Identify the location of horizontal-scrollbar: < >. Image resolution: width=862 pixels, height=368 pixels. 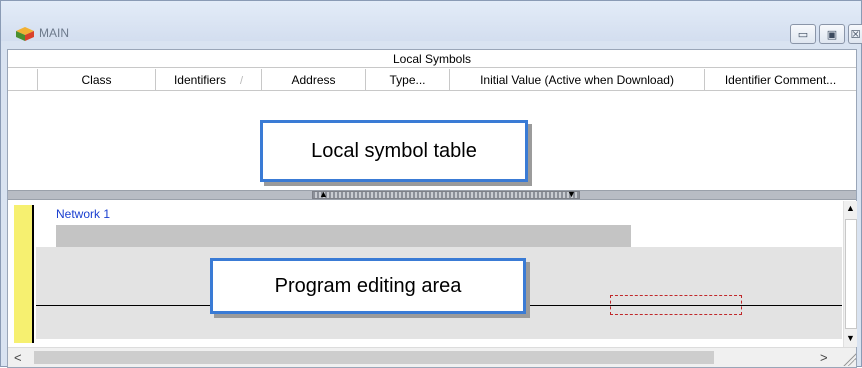
(432, 357).